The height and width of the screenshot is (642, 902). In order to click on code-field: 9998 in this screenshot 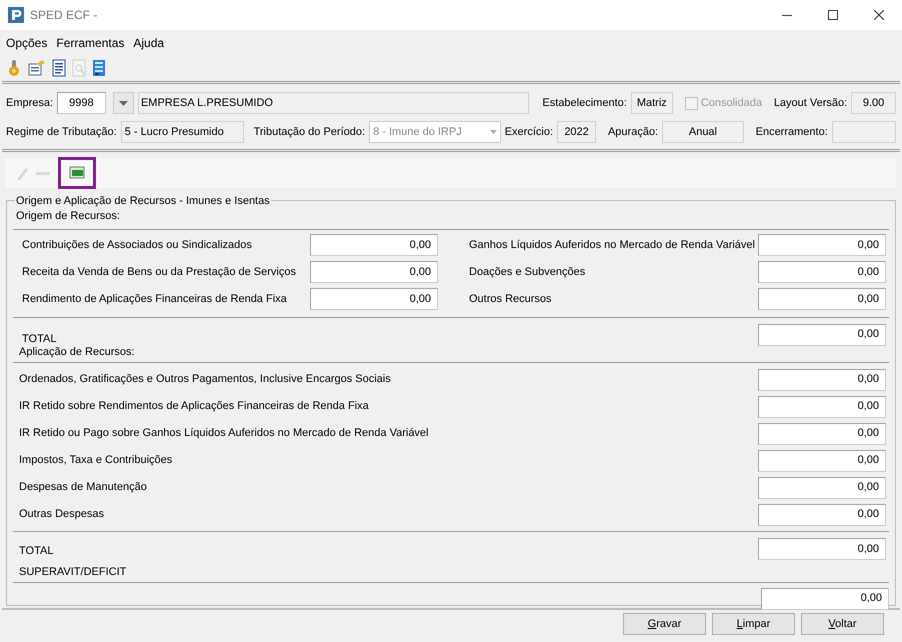, I will do `click(81, 103)`.